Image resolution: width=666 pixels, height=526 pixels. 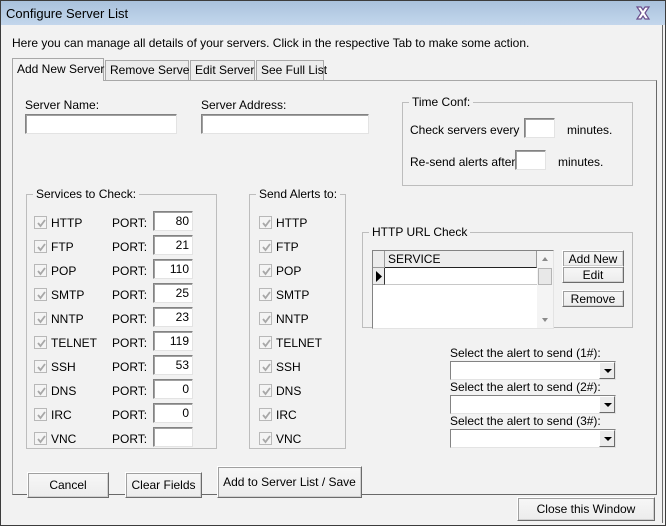 I want to click on save-button: Add to Server List / Save, so click(x=289, y=482).